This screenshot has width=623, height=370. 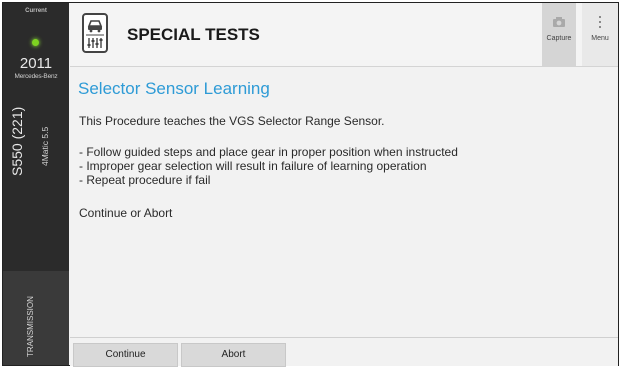 What do you see at coordinates (600, 38) in the screenshot?
I see `menu-label: Menu` at bounding box center [600, 38].